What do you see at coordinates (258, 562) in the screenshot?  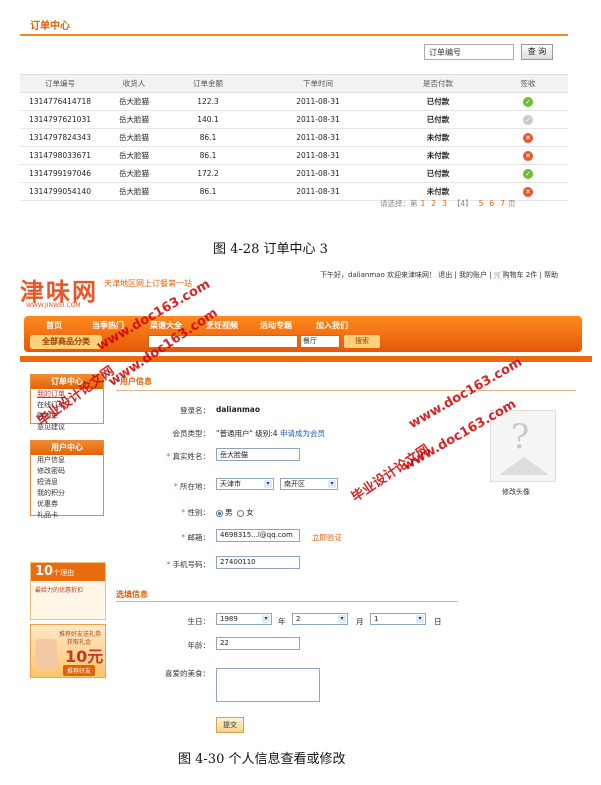 I see `phone-input: 27400110` at bounding box center [258, 562].